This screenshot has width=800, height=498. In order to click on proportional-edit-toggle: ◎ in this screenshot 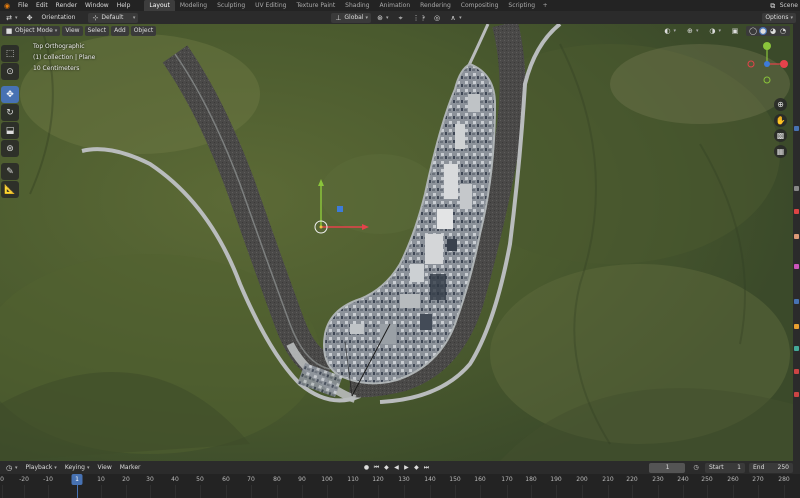, I will do `click(437, 18)`.